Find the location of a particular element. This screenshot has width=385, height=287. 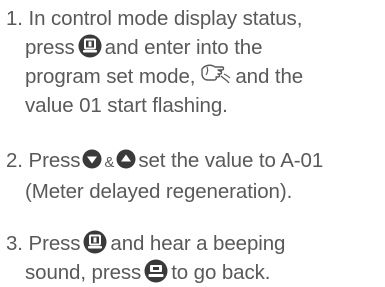

down-arrow-button-icon is located at coordinates (92, 159).